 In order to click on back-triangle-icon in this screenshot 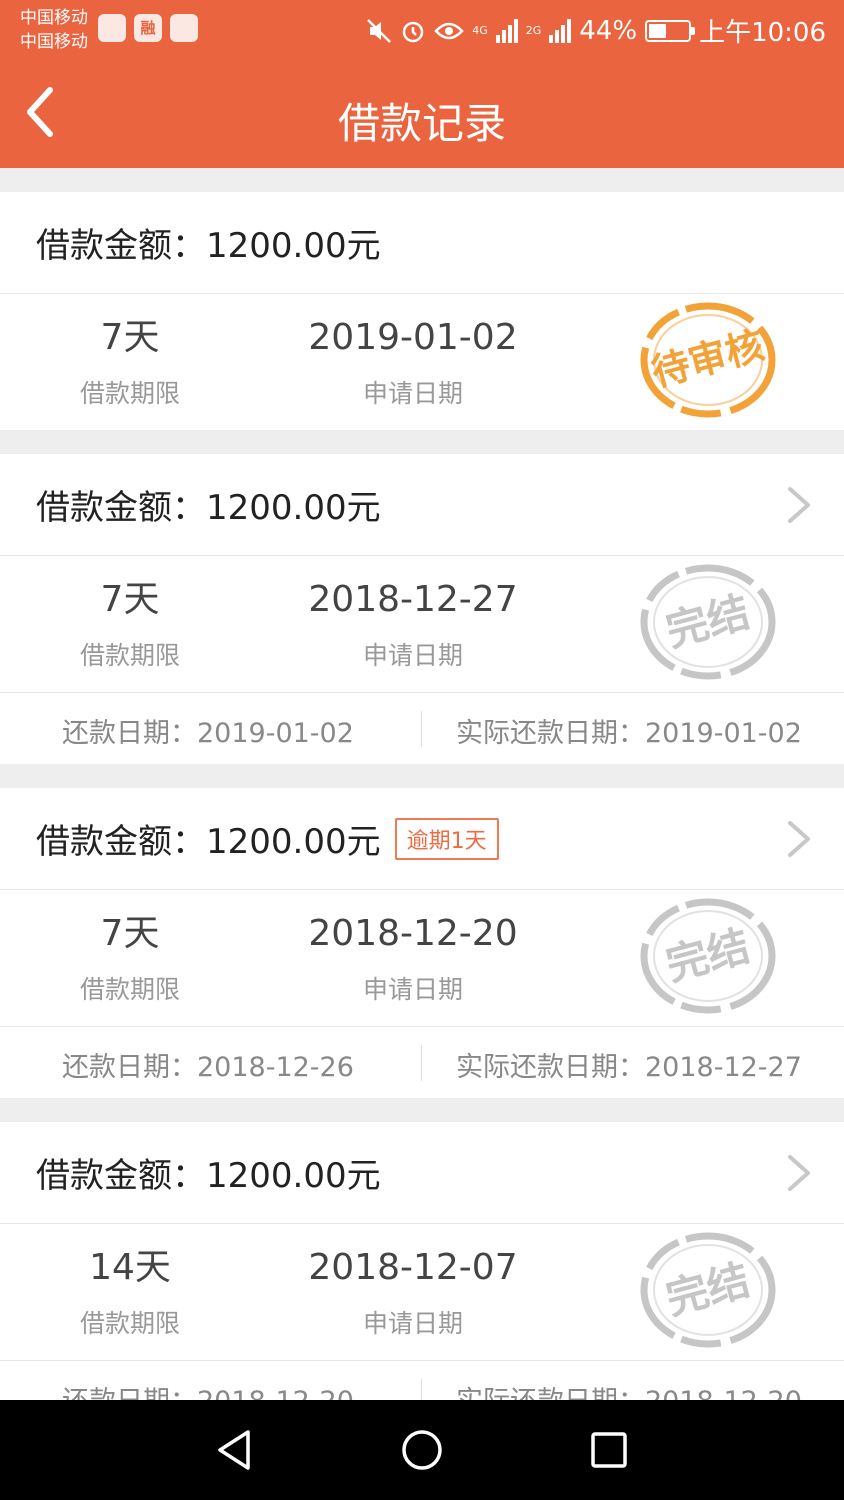, I will do `click(234, 1450)`.